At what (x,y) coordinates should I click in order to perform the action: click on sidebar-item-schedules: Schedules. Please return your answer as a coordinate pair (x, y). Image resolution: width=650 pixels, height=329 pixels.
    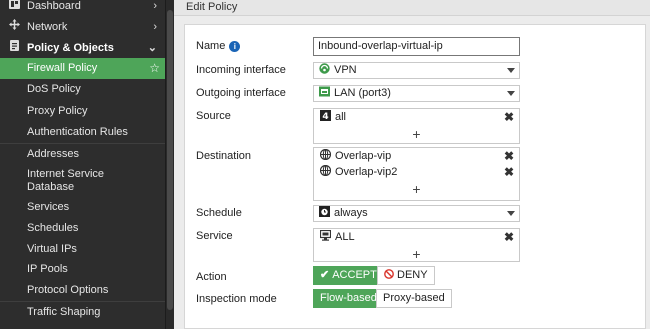
    Looking at the image, I should click on (82, 228).